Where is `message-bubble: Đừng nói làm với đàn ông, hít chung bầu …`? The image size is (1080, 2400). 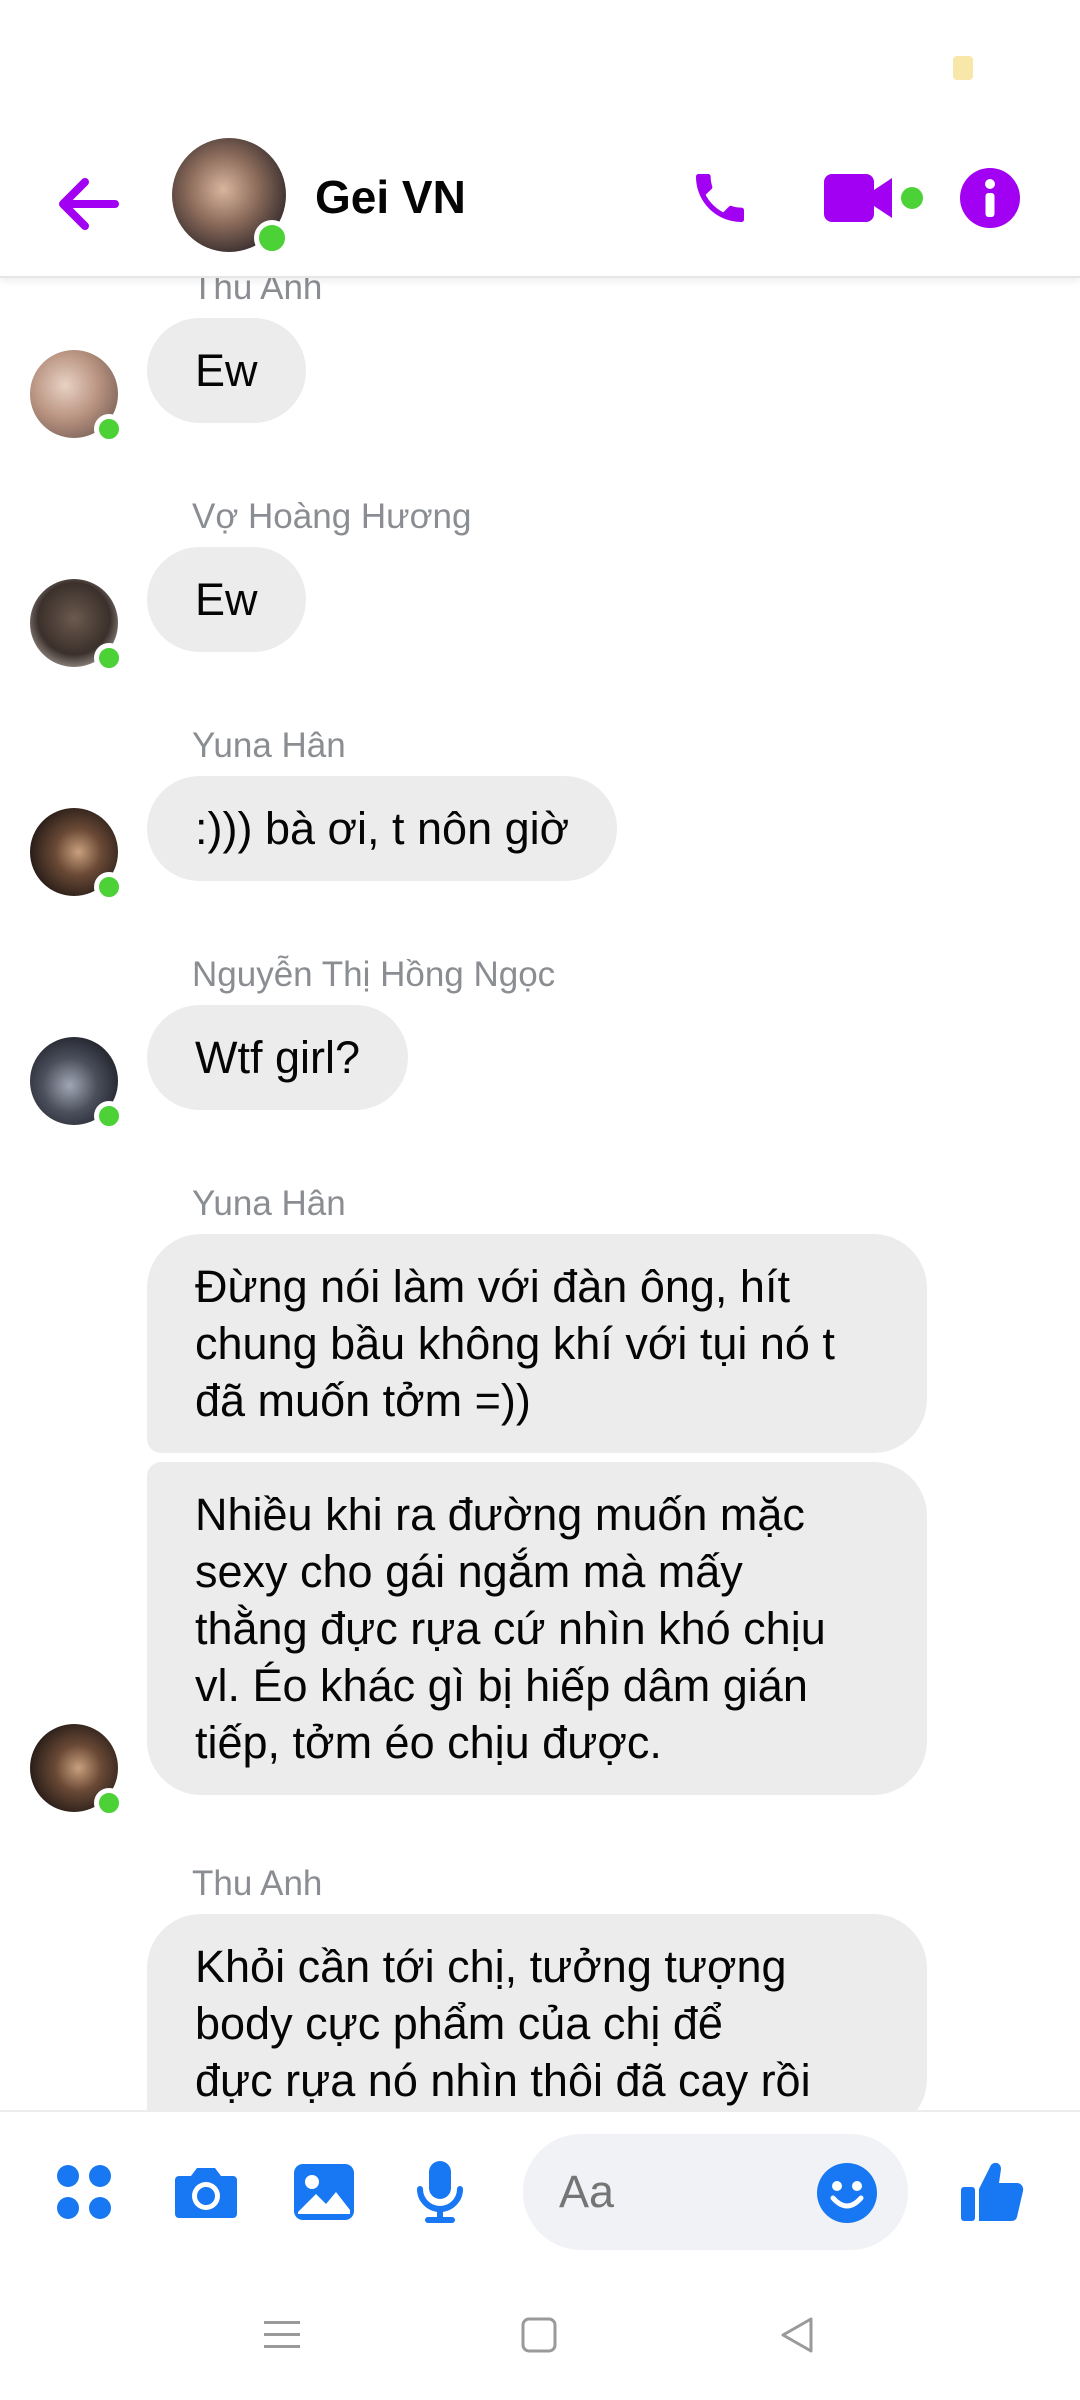 message-bubble: Đừng nói làm với đàn ông, hít chung bầu … is located at coordinates (537, 1343).